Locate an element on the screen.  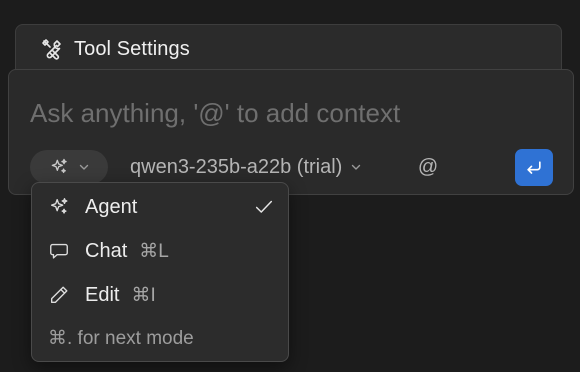
menu-item-shortcut: ⌘L is located at coordinates (154, 251).